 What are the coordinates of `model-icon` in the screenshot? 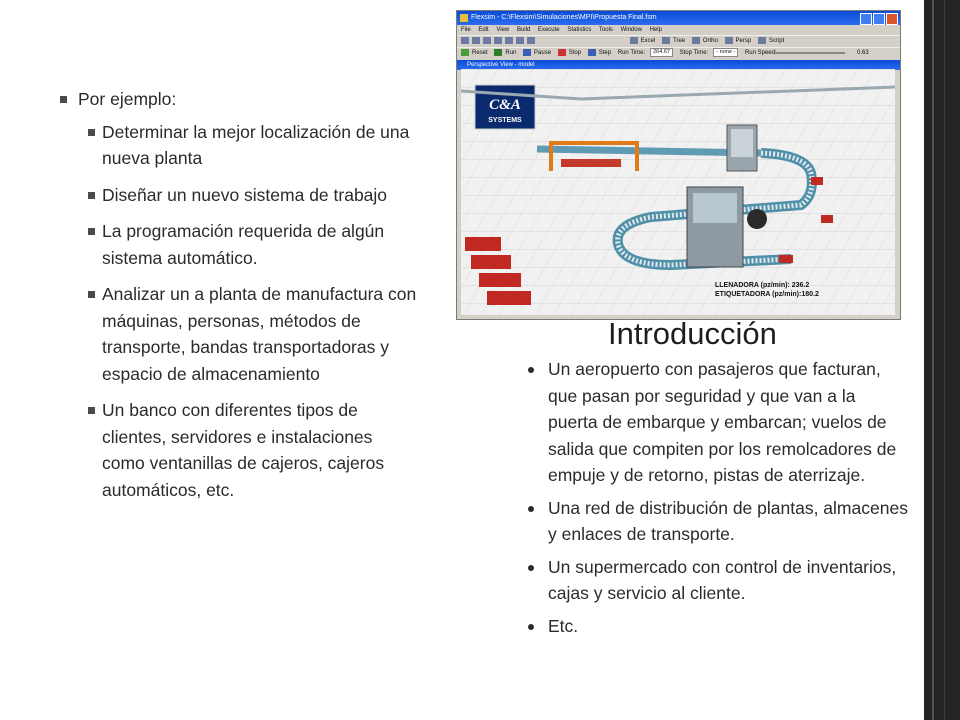 It's located at (509, 40).